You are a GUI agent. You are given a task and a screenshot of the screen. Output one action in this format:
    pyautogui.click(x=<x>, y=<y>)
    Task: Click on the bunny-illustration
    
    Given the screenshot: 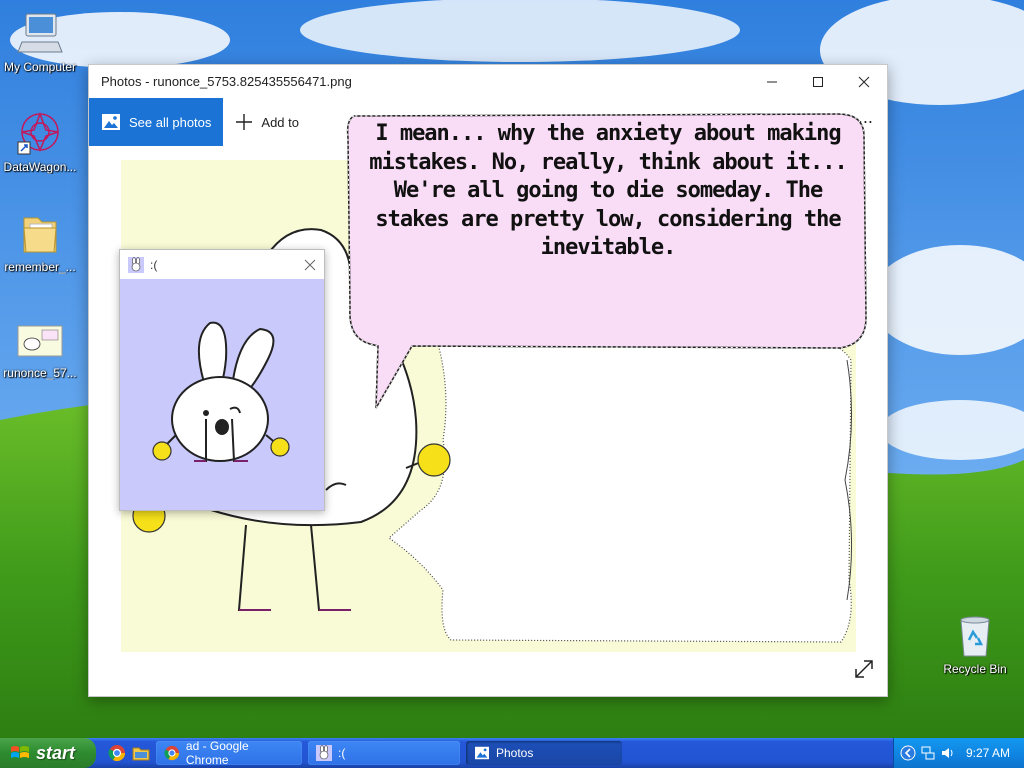 What is the action you would take?
    pyautogui.click(x=221, y=391)
    